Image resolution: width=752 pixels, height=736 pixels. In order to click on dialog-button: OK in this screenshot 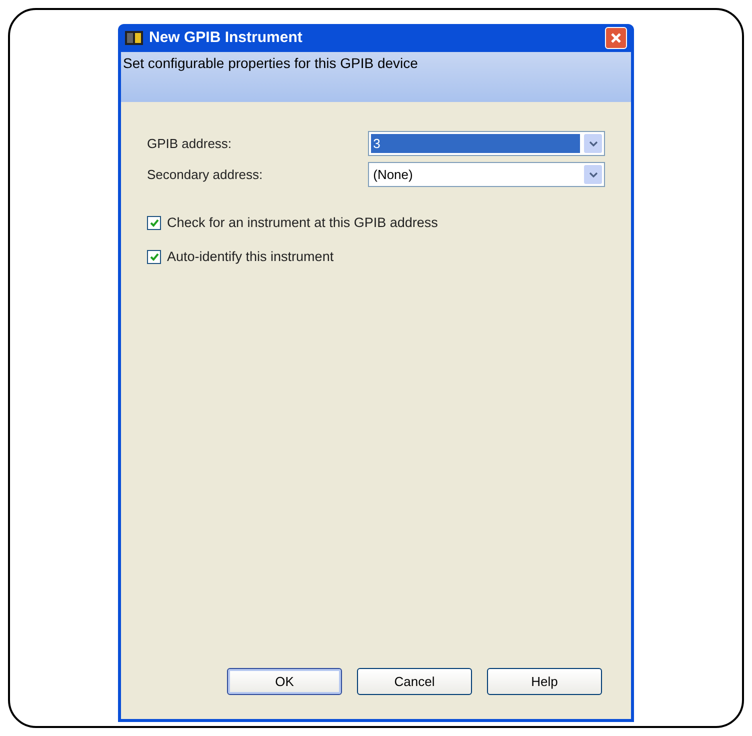, I will do `click(284, 681)`.